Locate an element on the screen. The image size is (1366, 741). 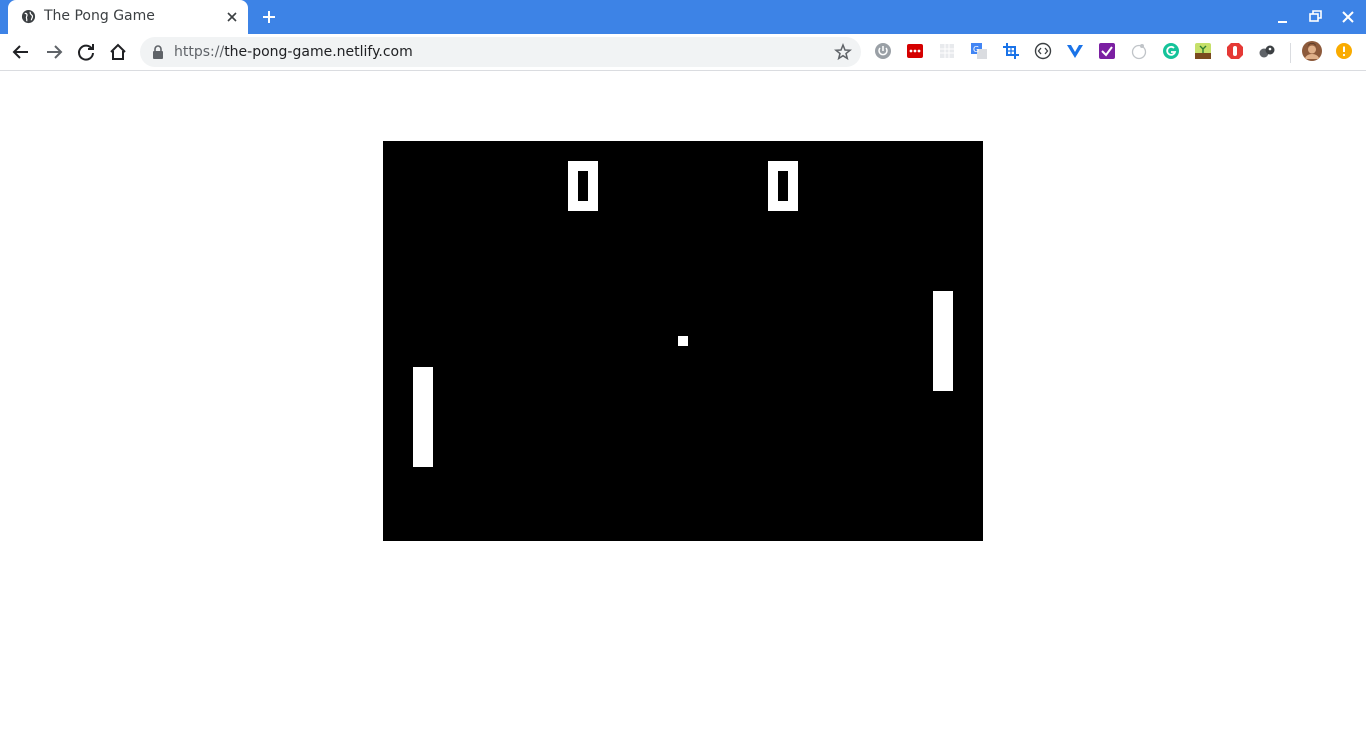
tab-title: The Pong Game is located at coordinates (99, 16).